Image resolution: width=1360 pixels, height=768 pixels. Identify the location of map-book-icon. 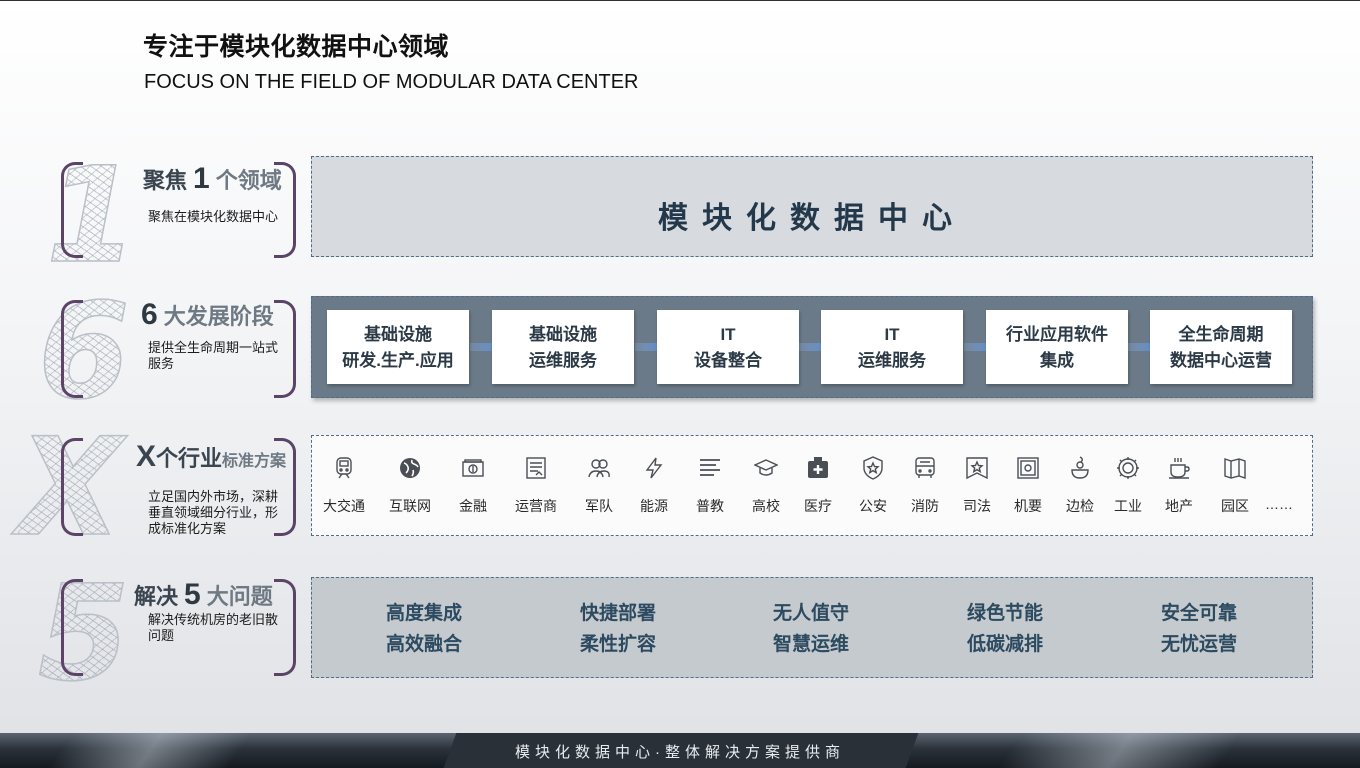
(1235, 468).